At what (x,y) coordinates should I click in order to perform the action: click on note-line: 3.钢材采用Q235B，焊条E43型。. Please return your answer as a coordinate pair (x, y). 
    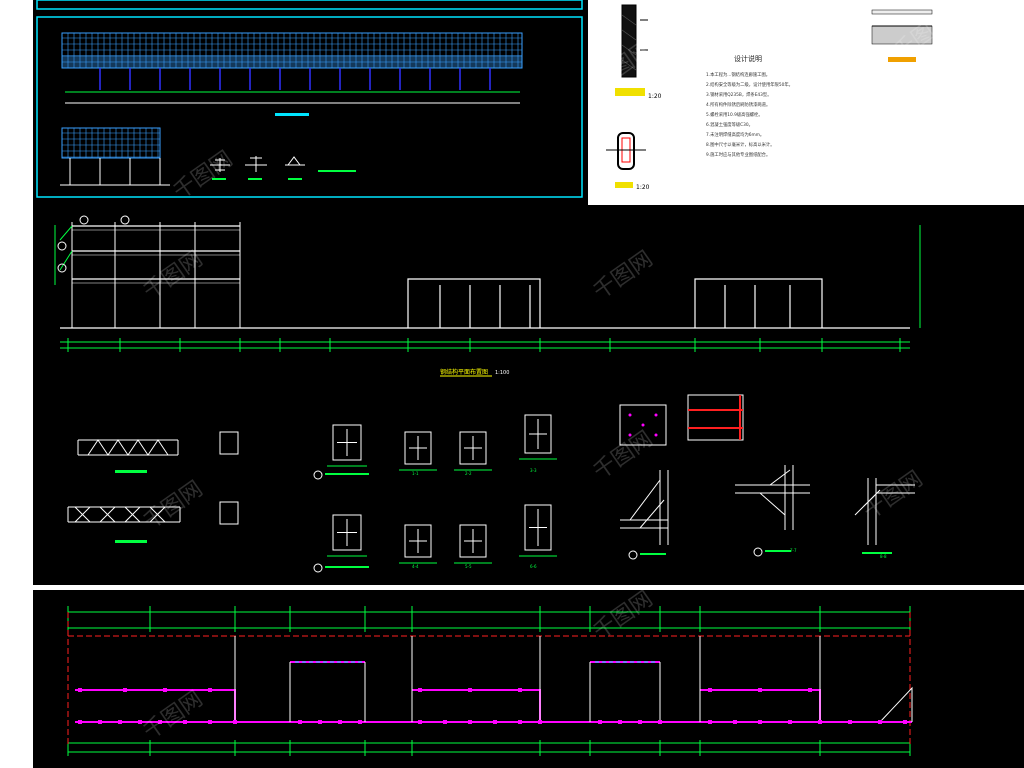
    Looking at the image, I should click on (739, 94).